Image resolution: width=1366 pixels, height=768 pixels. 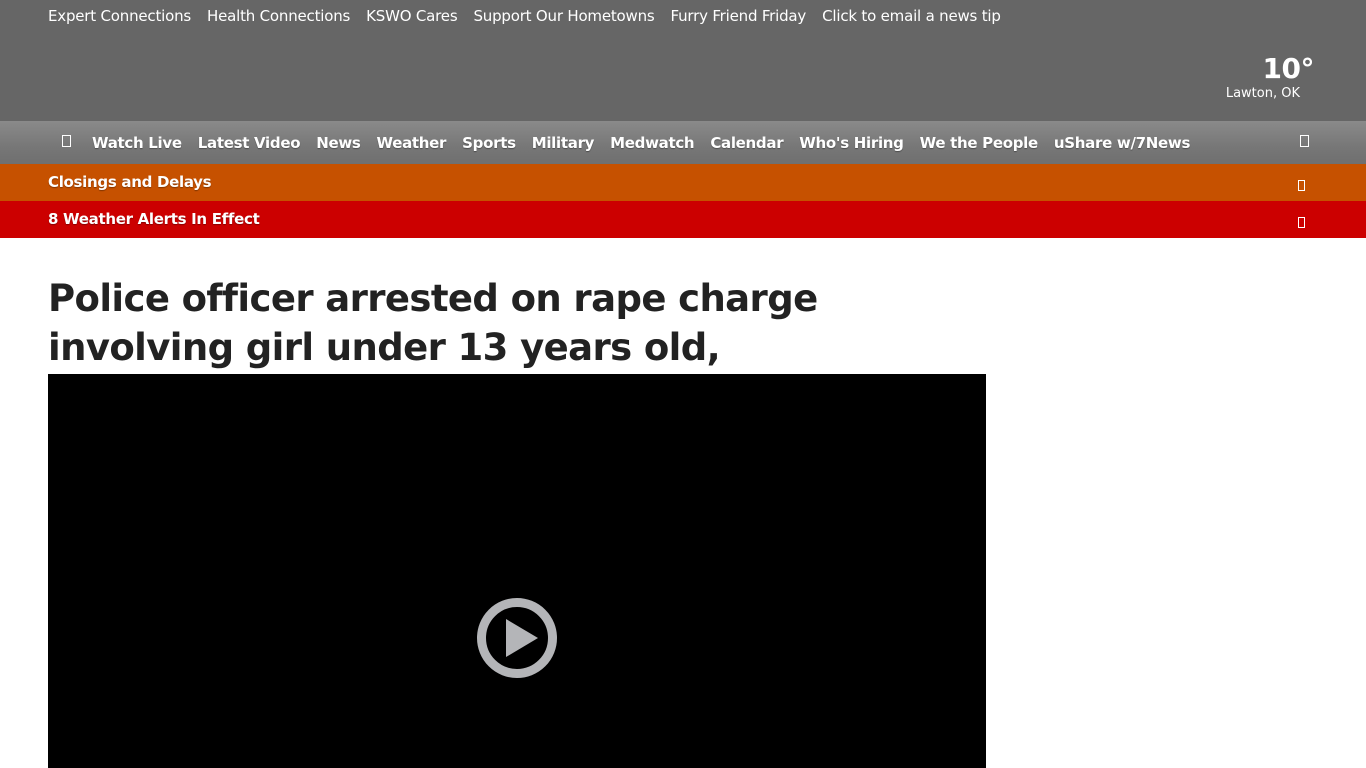 What do you see at coordinates (683, 219) in the screenshot?
I see `weather-alerts-bar: 8 Weather Alerts In Effect` at bounding box center [683, 219].